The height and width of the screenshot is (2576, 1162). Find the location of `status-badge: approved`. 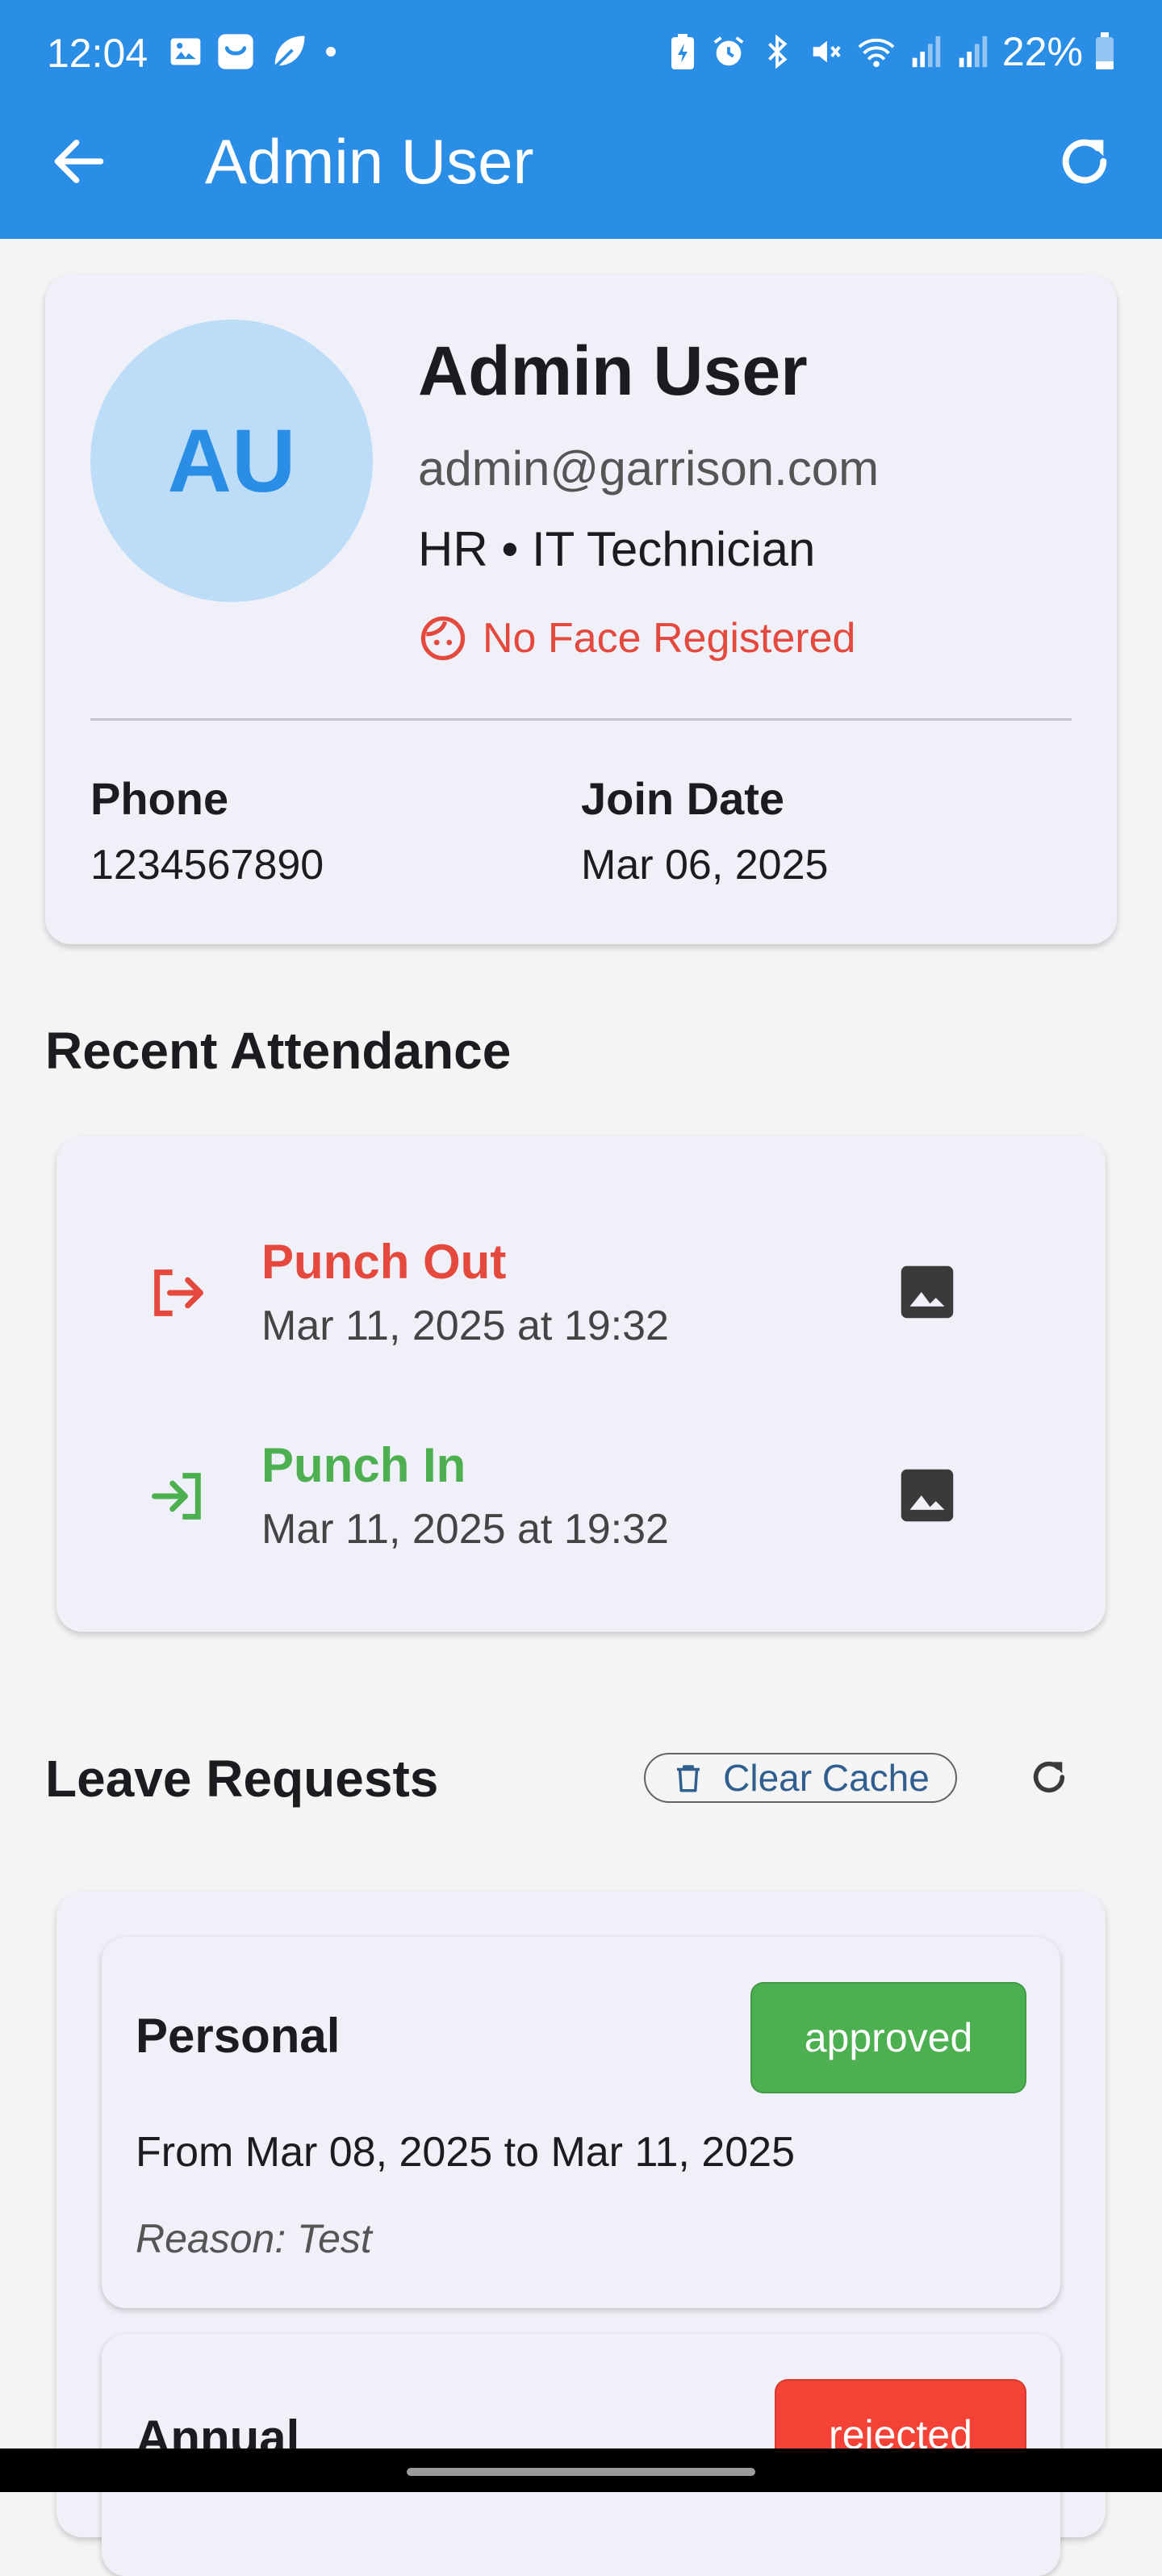

status-badge: approved is located at coordinates (888, 2037).